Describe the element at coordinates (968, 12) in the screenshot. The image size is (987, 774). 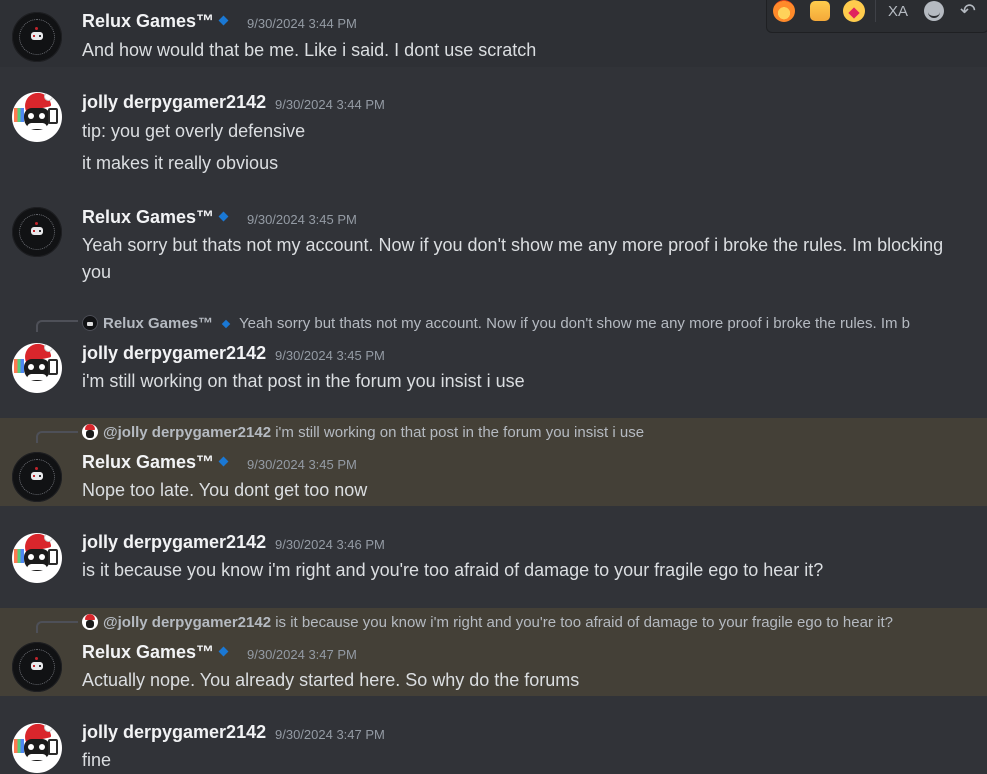
I see `reply-button: ↶` at that location.